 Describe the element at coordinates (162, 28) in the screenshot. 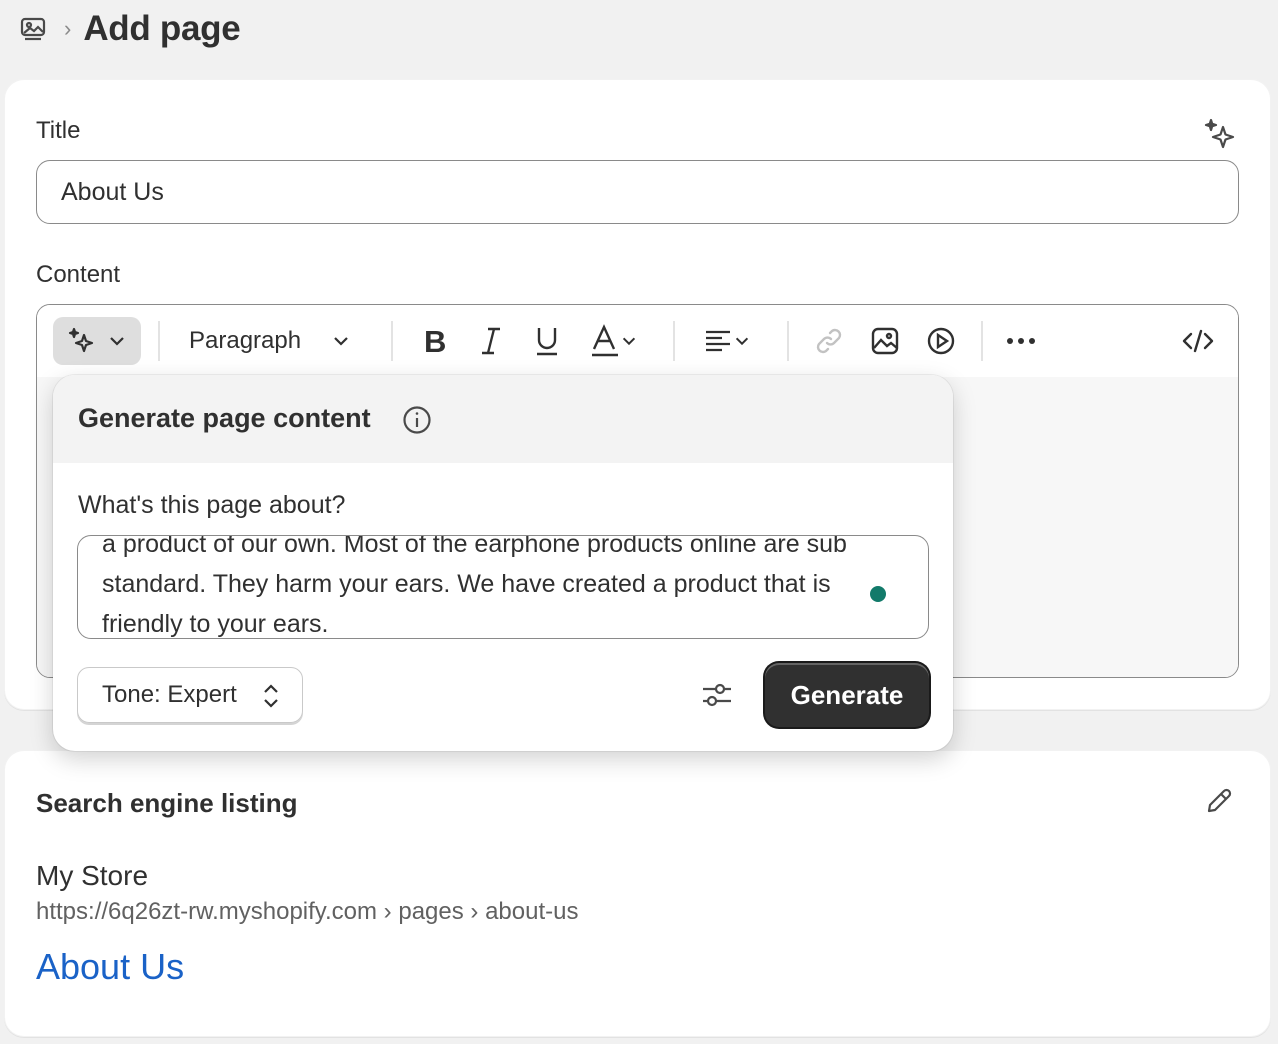

I see `page-title: Add page` at that location.